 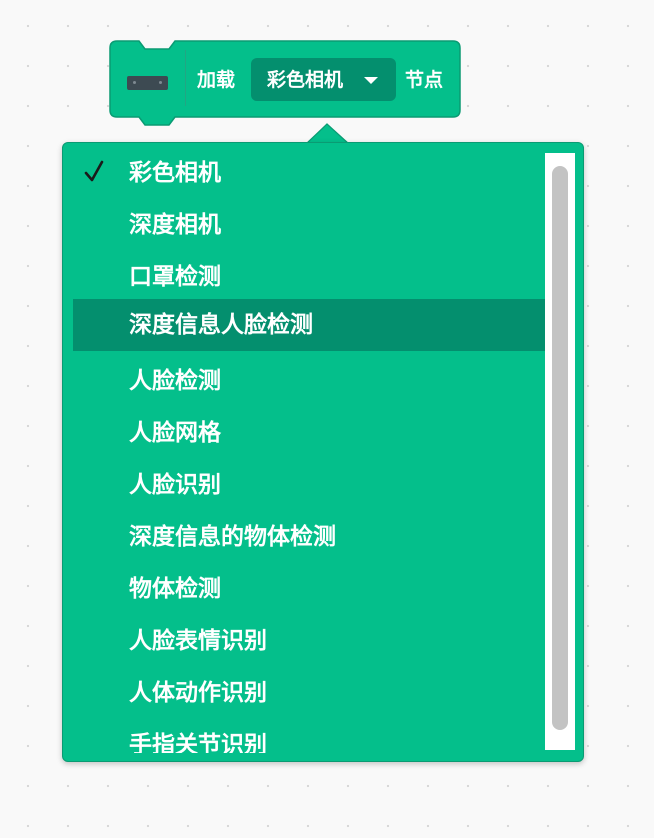 What do you see at coordinates (175, 433) in the screenshot?
I see `menu-item-label: 人脸网格` at bounding box center [175, 433].